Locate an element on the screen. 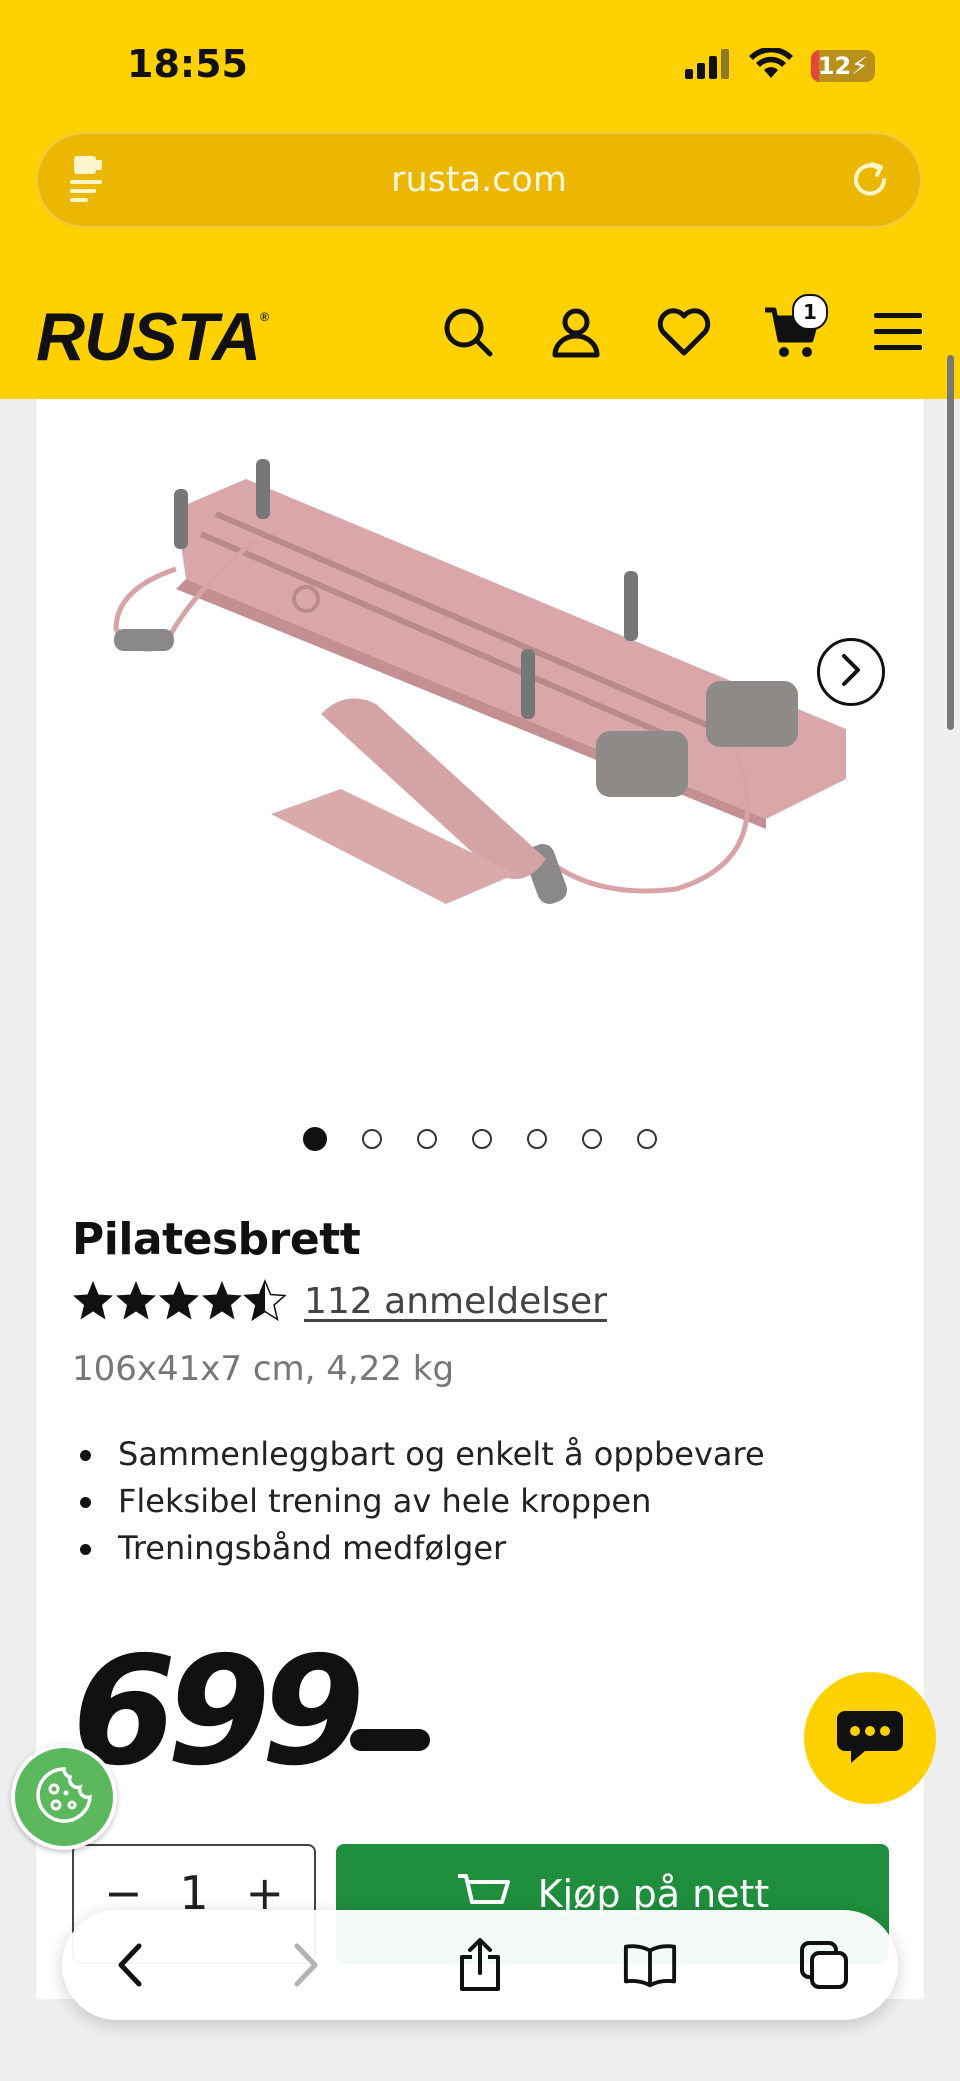 The width and height of the screenshot is (960, 2081). battery-charging-icon: 12 ⚡ is located at coordinates (843, 66).